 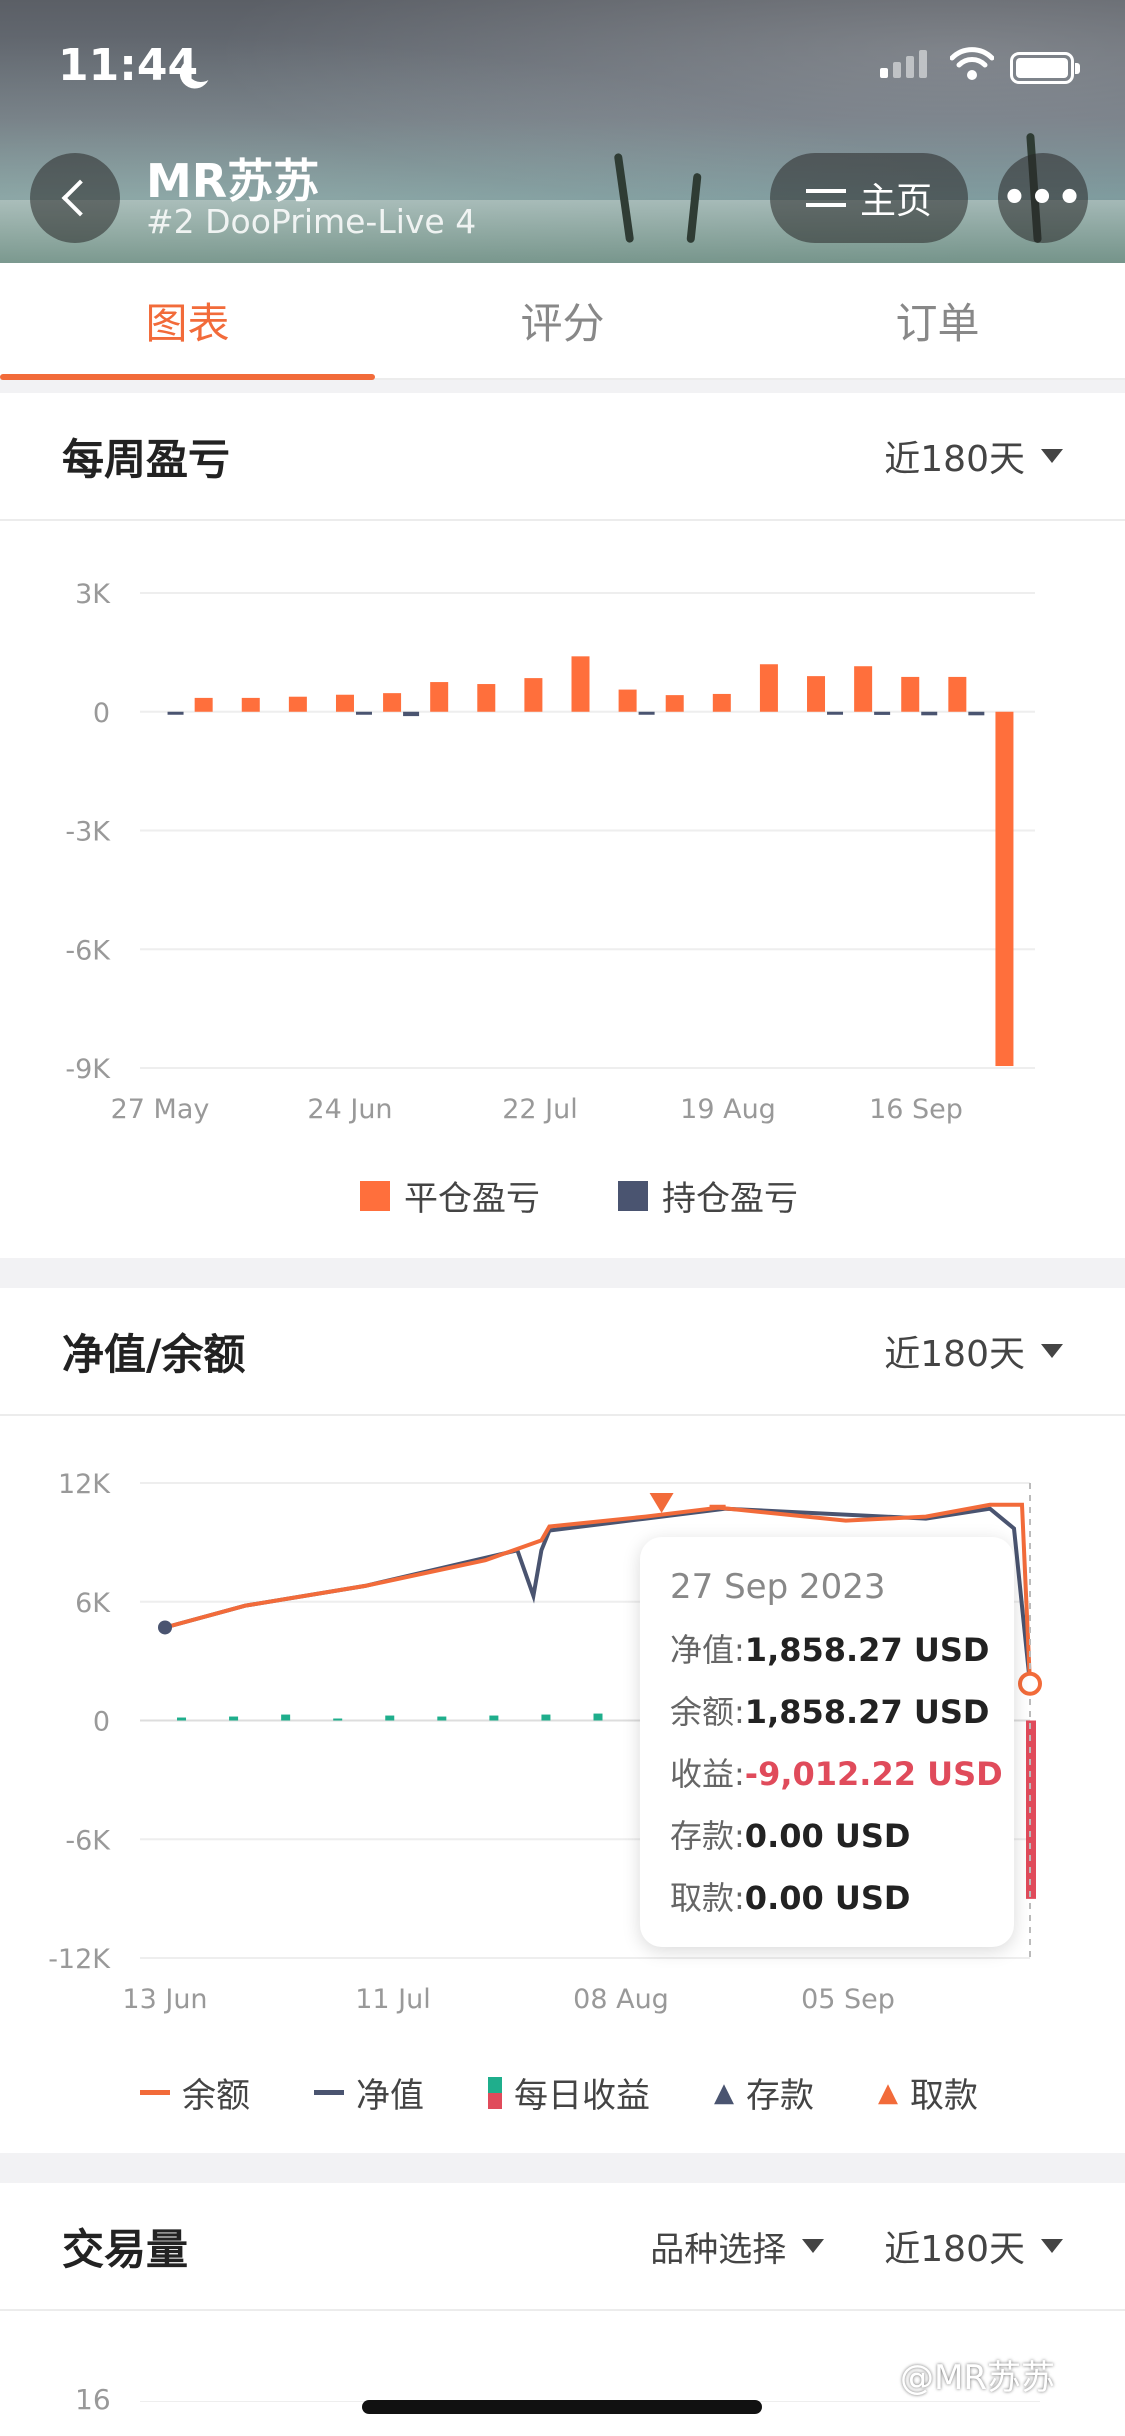 What do you see at coordinates (869, 198) in the screenshot?
I see `home-button: 主页` at bounding box center [869, 198].